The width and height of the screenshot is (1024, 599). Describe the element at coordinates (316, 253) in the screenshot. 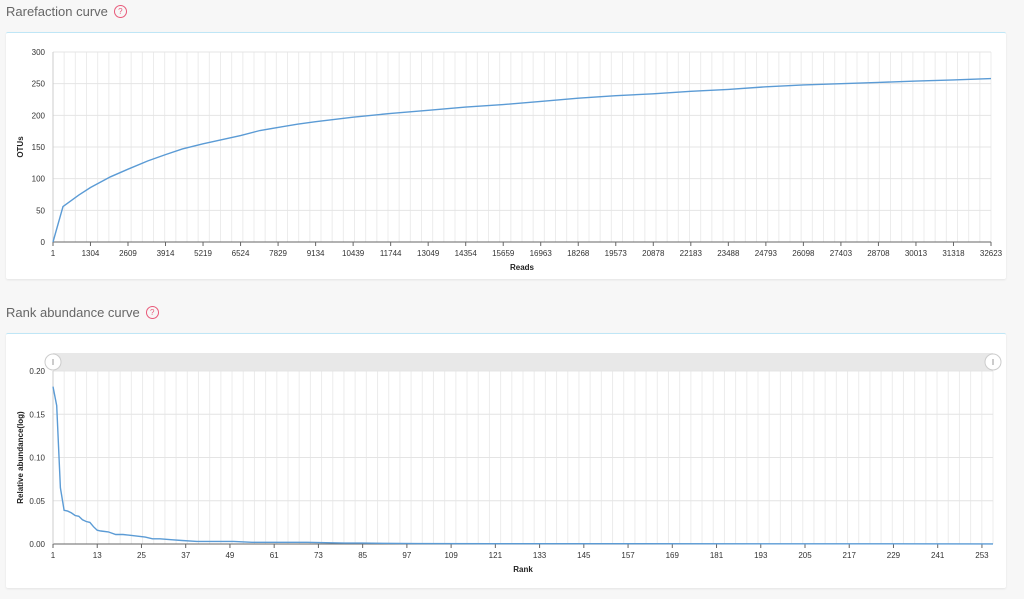

I see `x-tick-label: 9134` at that location.